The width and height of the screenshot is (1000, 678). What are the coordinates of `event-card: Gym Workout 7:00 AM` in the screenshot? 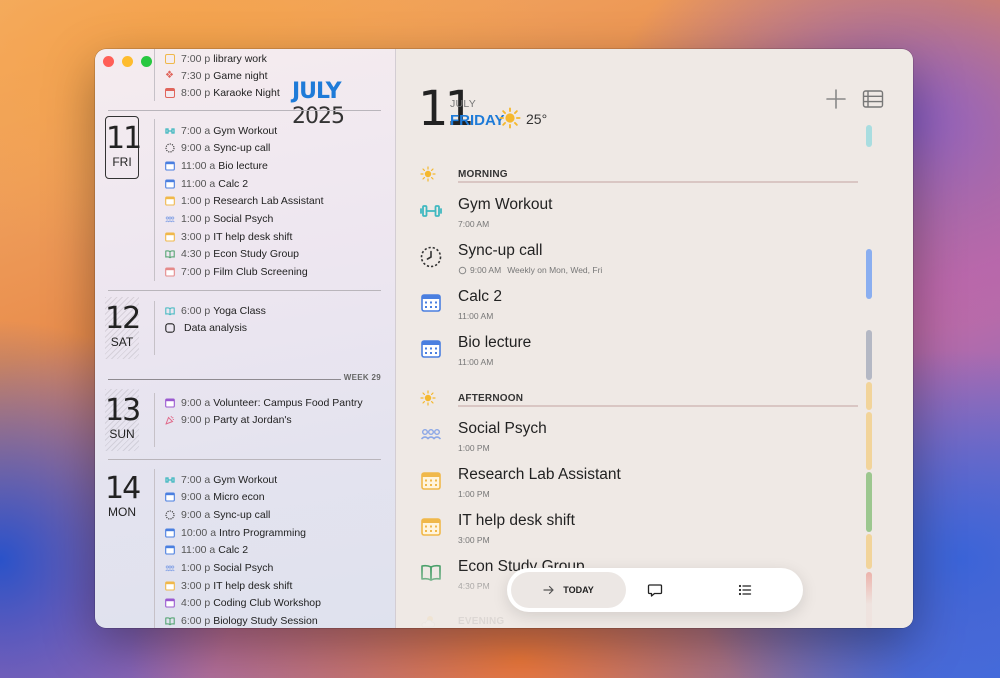 It's located at (635, 218).